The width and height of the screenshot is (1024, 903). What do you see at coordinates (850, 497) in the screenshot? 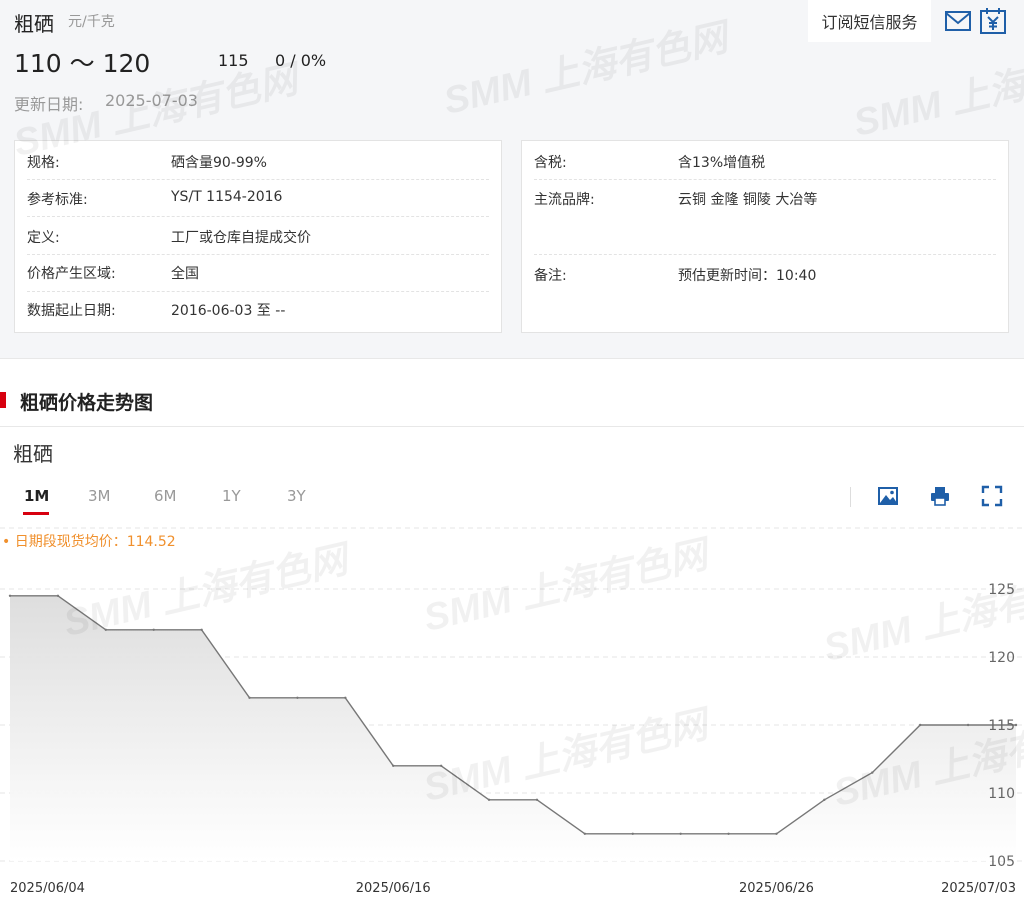
I see `toolbar-divider` at bounding box center [850, 497].